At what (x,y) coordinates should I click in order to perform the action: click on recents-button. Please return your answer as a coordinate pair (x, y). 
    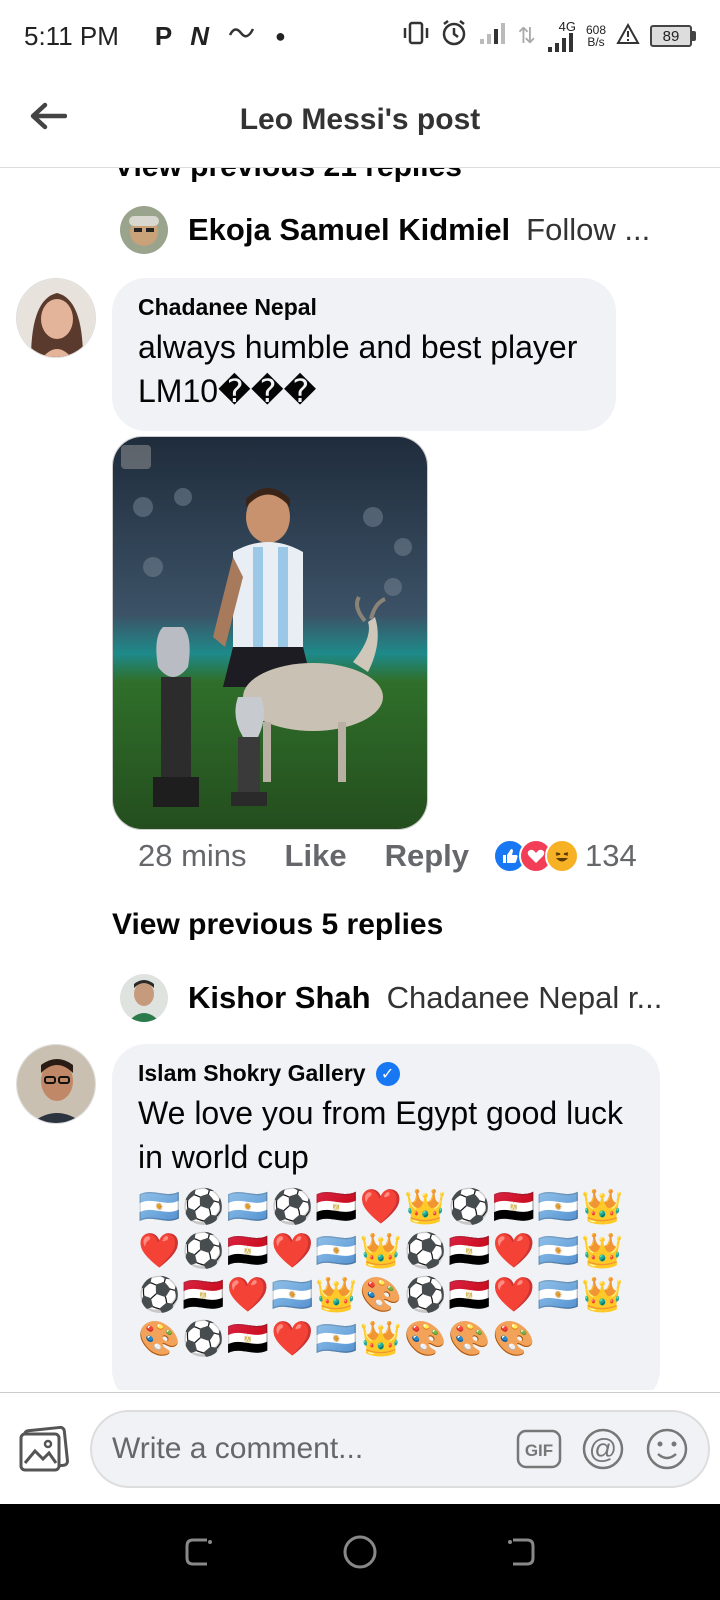
    Looking at the image, I should click on (200, 1552).